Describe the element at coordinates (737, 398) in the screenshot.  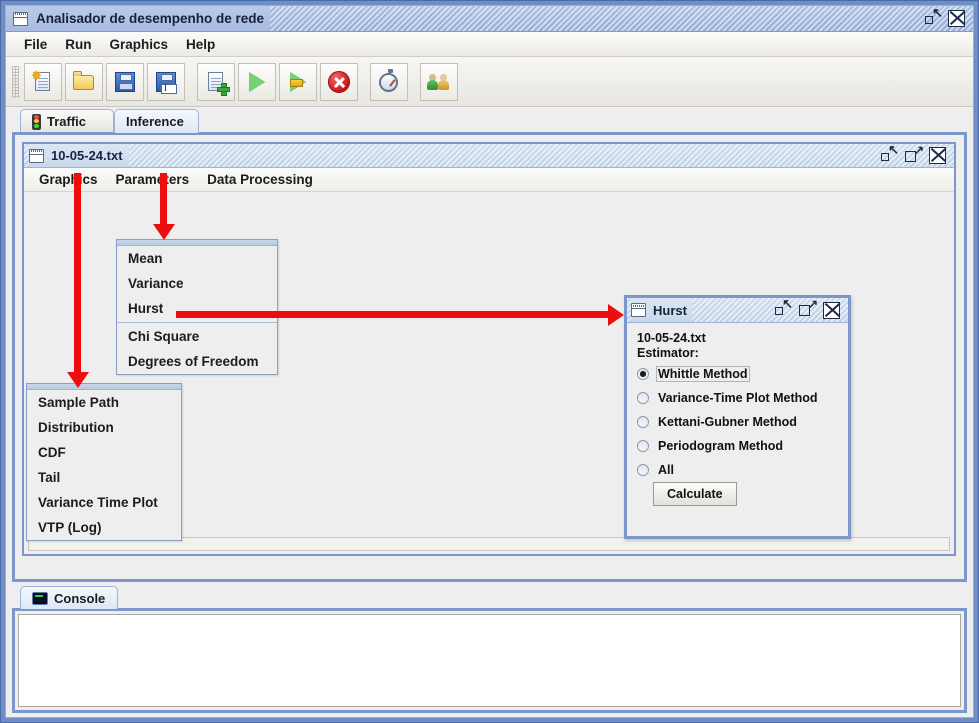
I see `radio-variance-time-plot-method: Variance-Time Plot Method` at that location.